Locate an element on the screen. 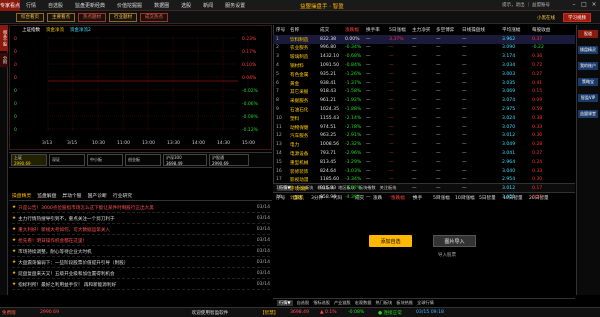  menu-item-news: 新闻 is located at coordinates (208, 5).